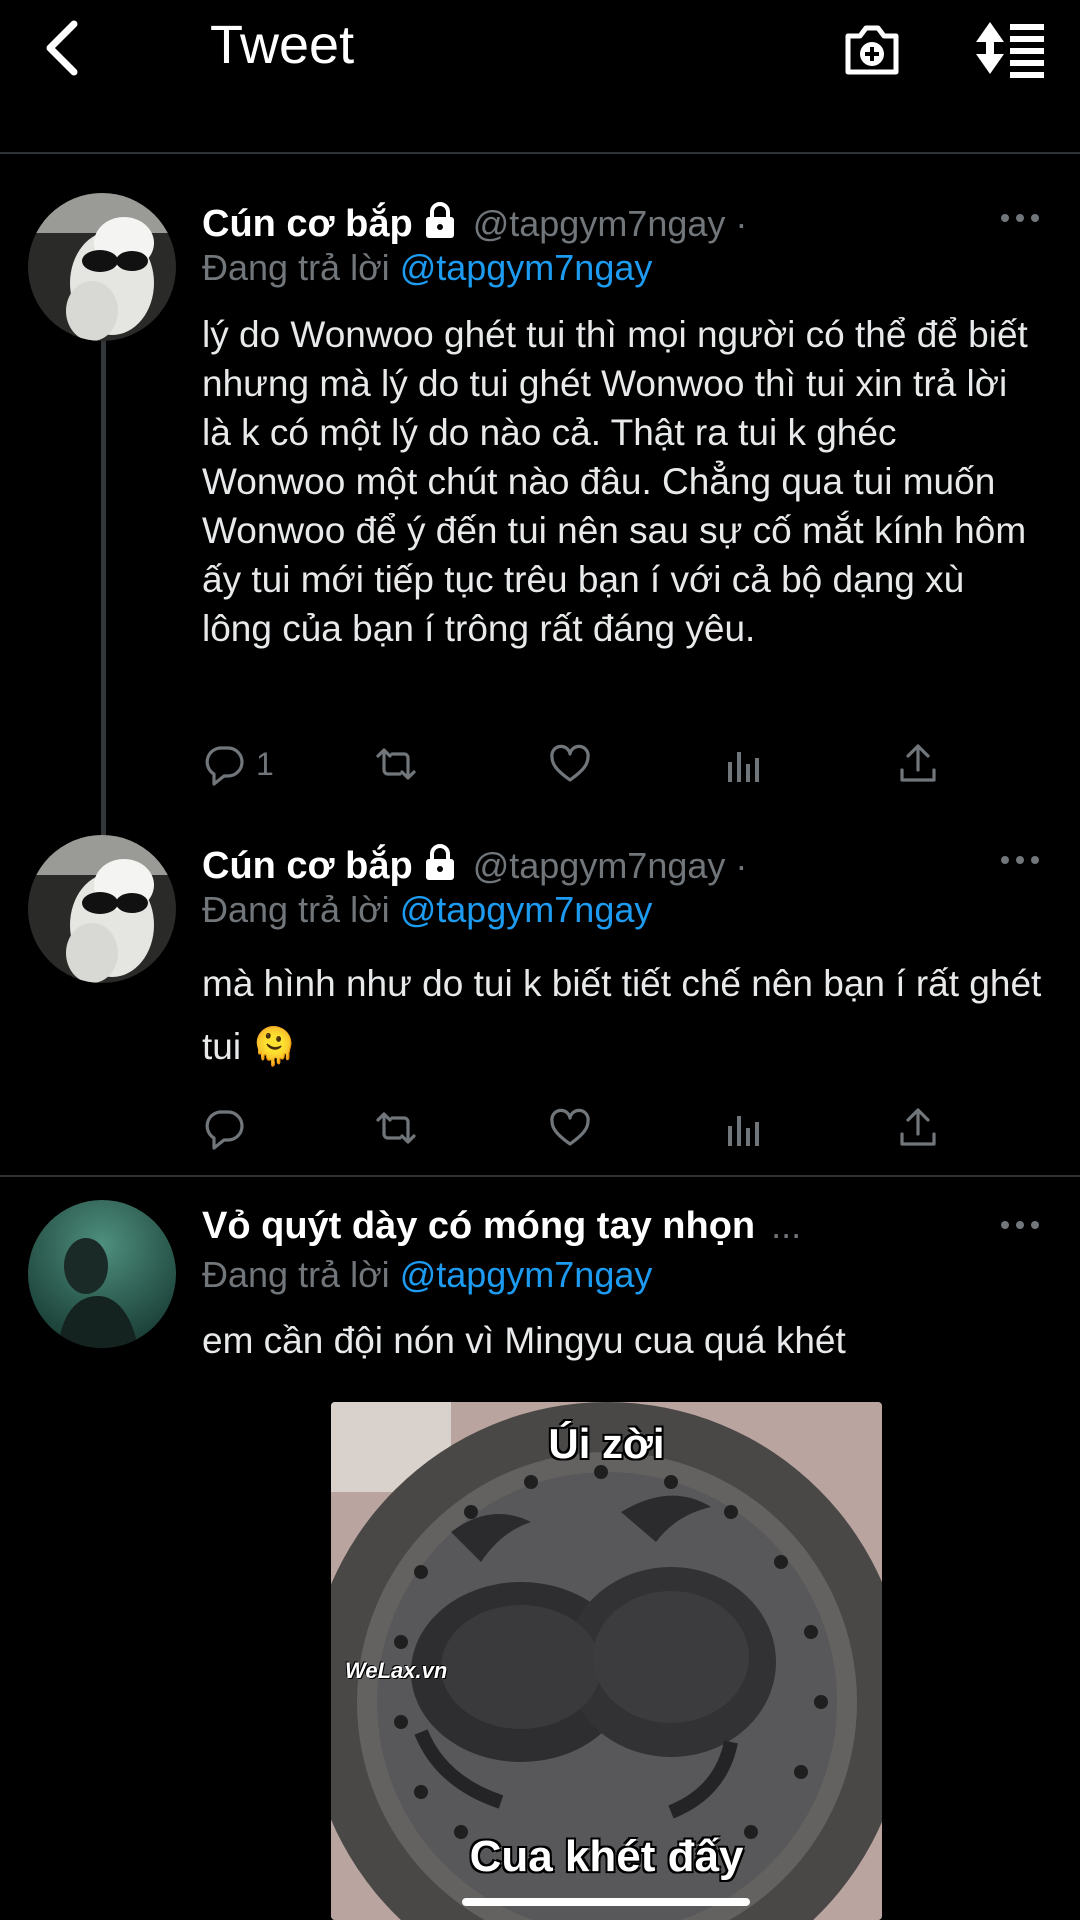  What do you see at coordinates (396, 1670) in the screenshot?
I see `image-watermark: WeLax.vn` at bounding box center [396, 1670].